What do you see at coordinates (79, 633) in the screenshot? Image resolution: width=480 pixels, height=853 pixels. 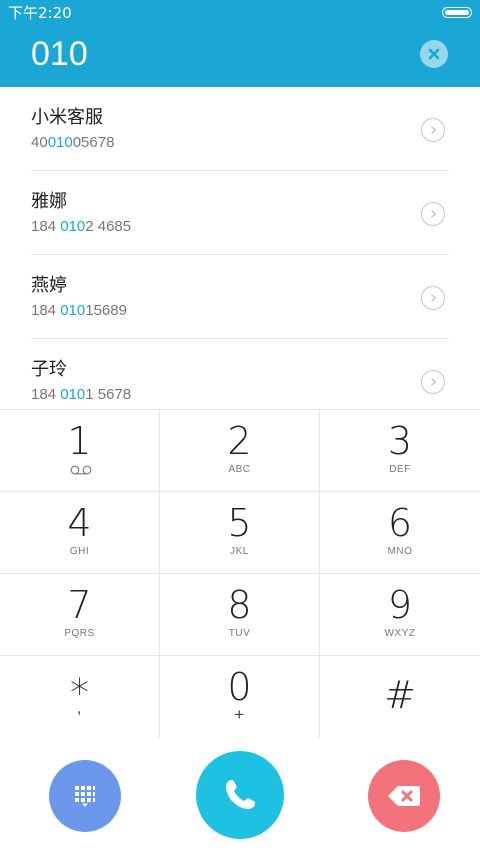 I see `key-letters: PQRS` at bounding box center [79, 633].